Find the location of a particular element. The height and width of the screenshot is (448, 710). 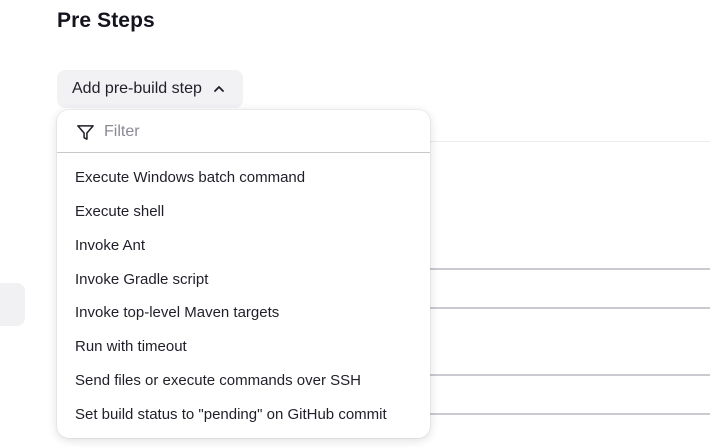

menu-item-send-files-over-ssh: Send files or execute commands over SSH is located at coordinates (242, 378).